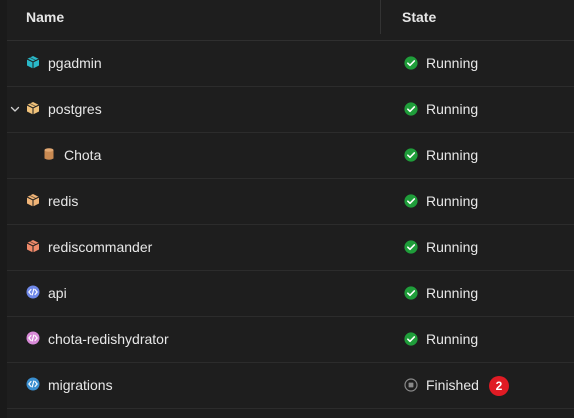 This screenshot has width=574, height=418. What do you see at coordinates (57, 293) in the screenshot?
I see `resource-name: api` at bounding box center [57, 293].